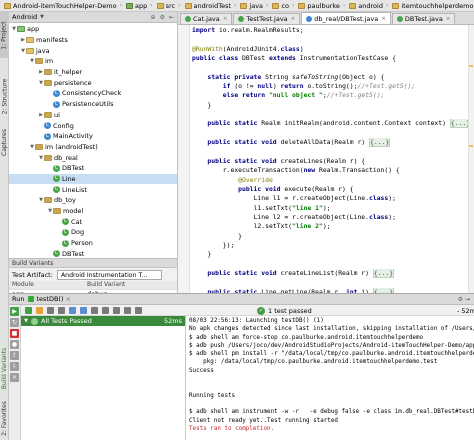  Describe the element at coordinates (368, 6) in the screenshot. I see `breadcrumb-item: android ›` at that location.